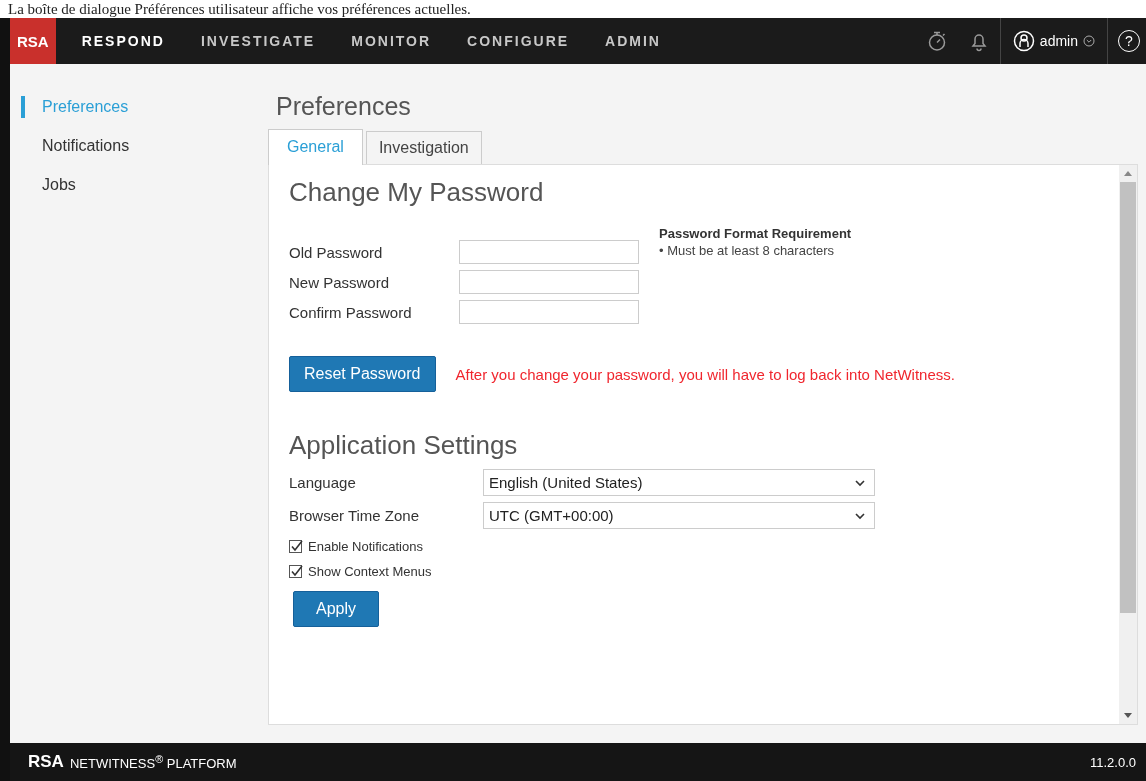  What do you see at coordinates (679, 482) in the screenshot?
I see `dropdown: English (United States)` at bounding box center [679, 482].